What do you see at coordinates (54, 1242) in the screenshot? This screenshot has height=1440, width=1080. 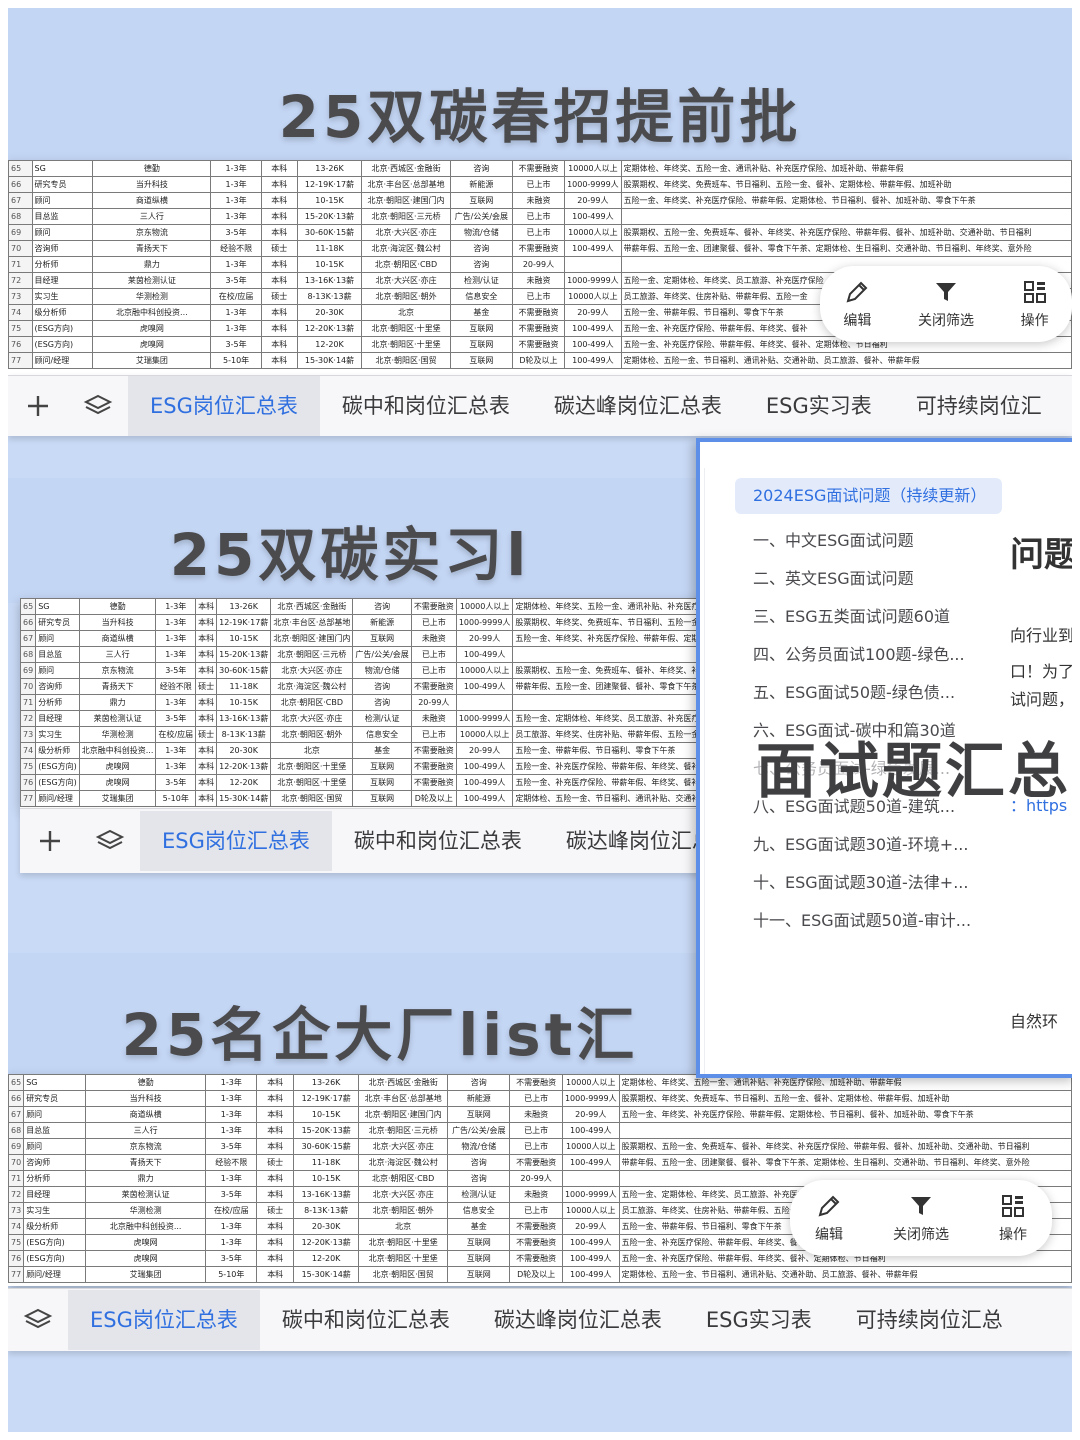 I see `table-cell: (ESG方向)` at bounding box center [54, 1242].